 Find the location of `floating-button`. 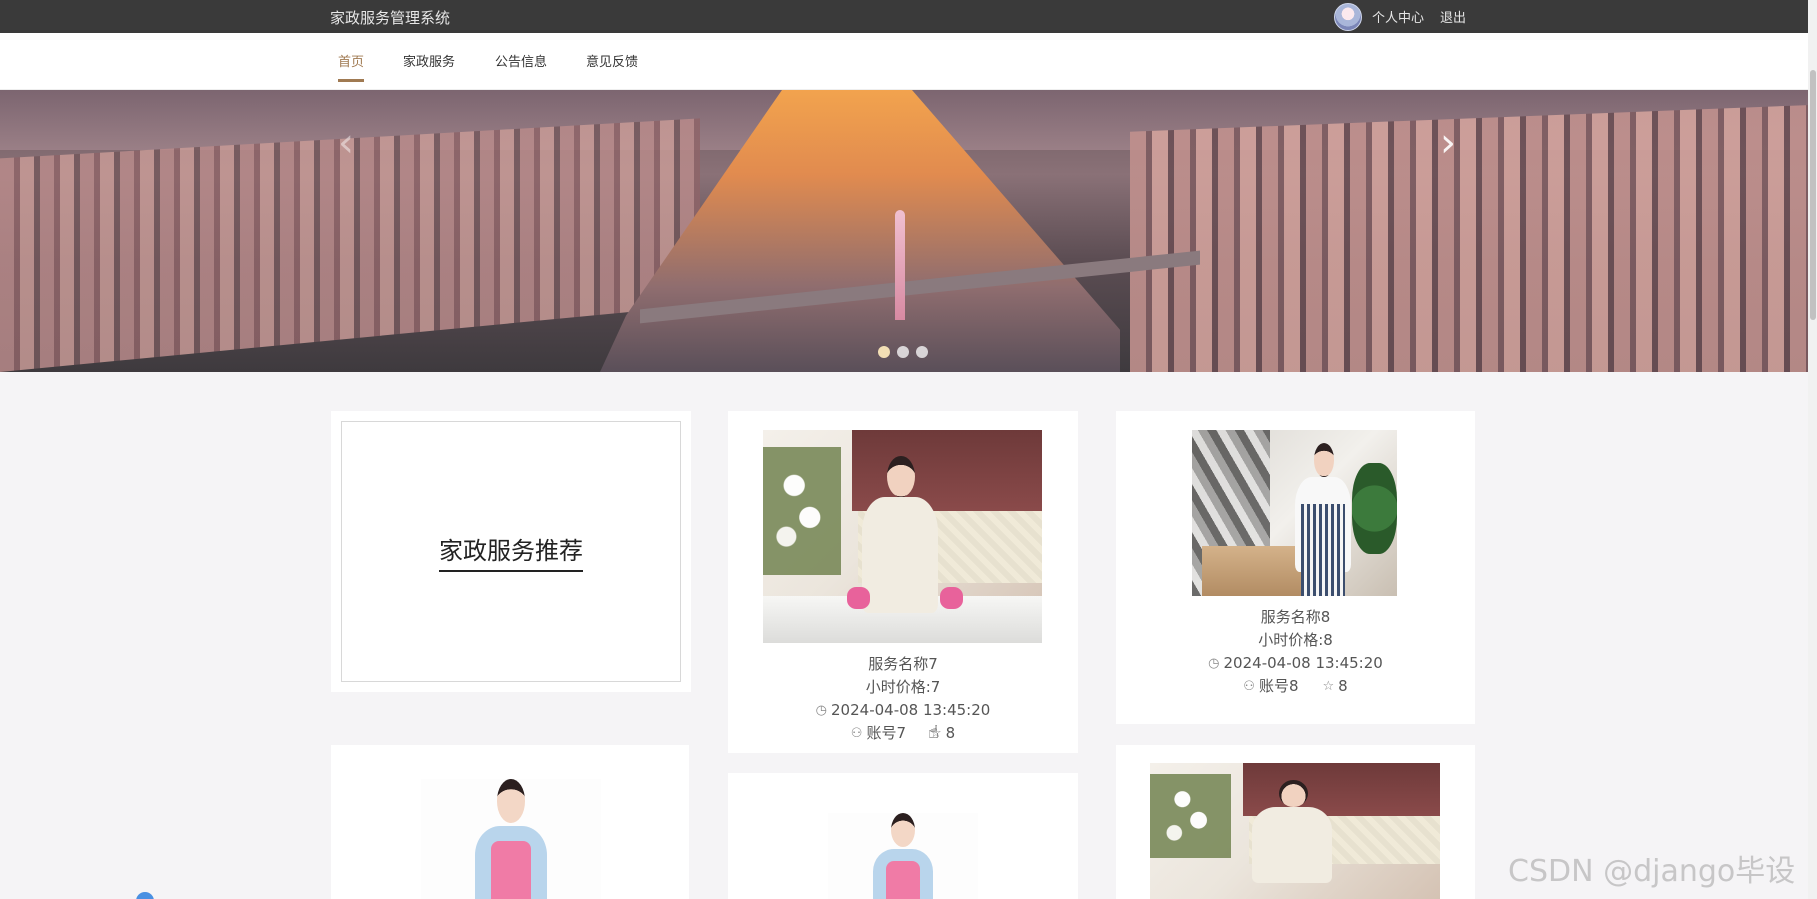

floating-button is located at coordinates (145, 895).